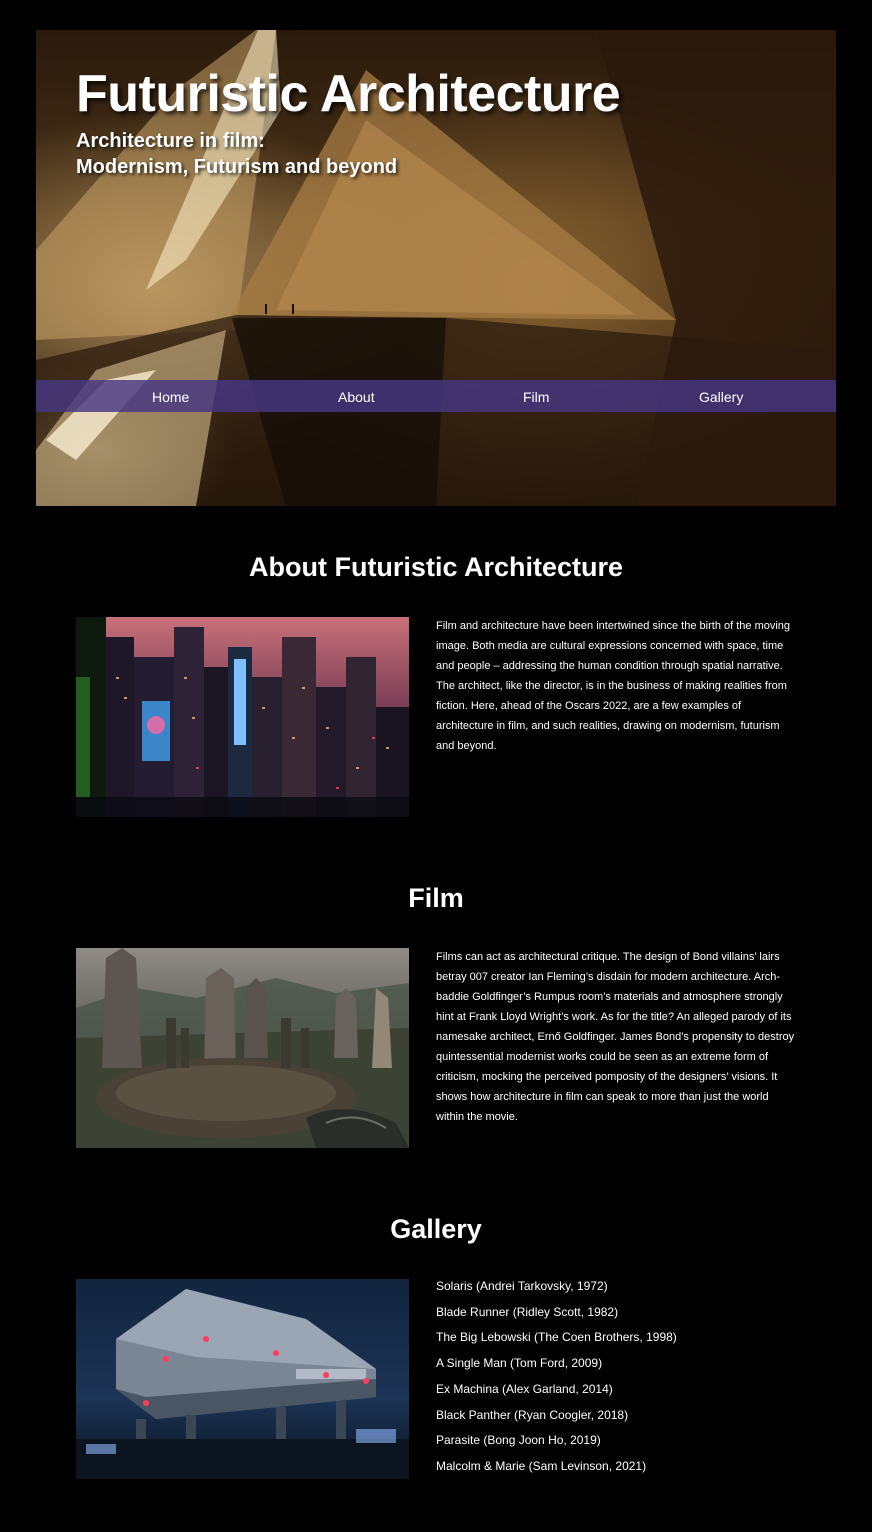 The height and width of the screenshot is (1532, 872). Describe the element at coordinates (532, 1414) in the screenshot. I see `gallery-list-item: Black Panther (Ryan Coogler, 2018)` at that location.